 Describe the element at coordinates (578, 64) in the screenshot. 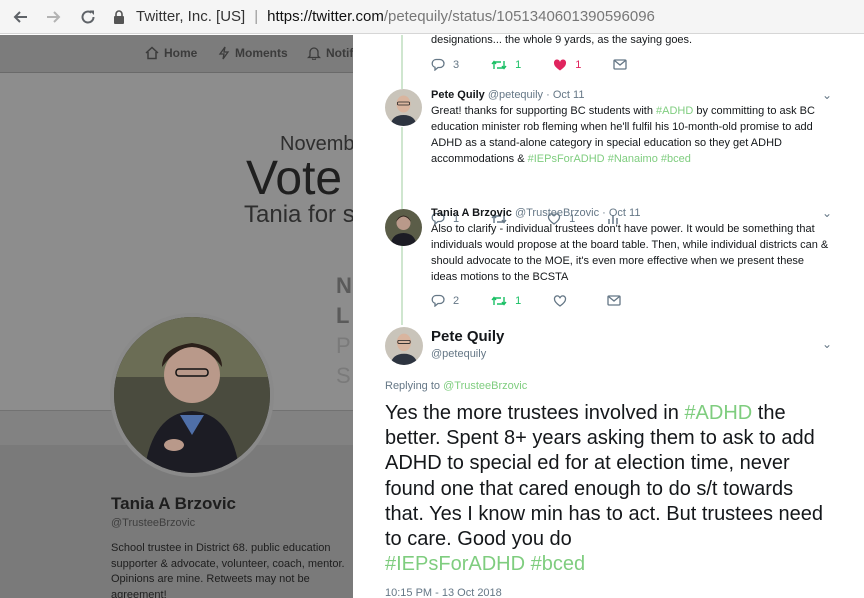

I see `like-count: 1` at that location.